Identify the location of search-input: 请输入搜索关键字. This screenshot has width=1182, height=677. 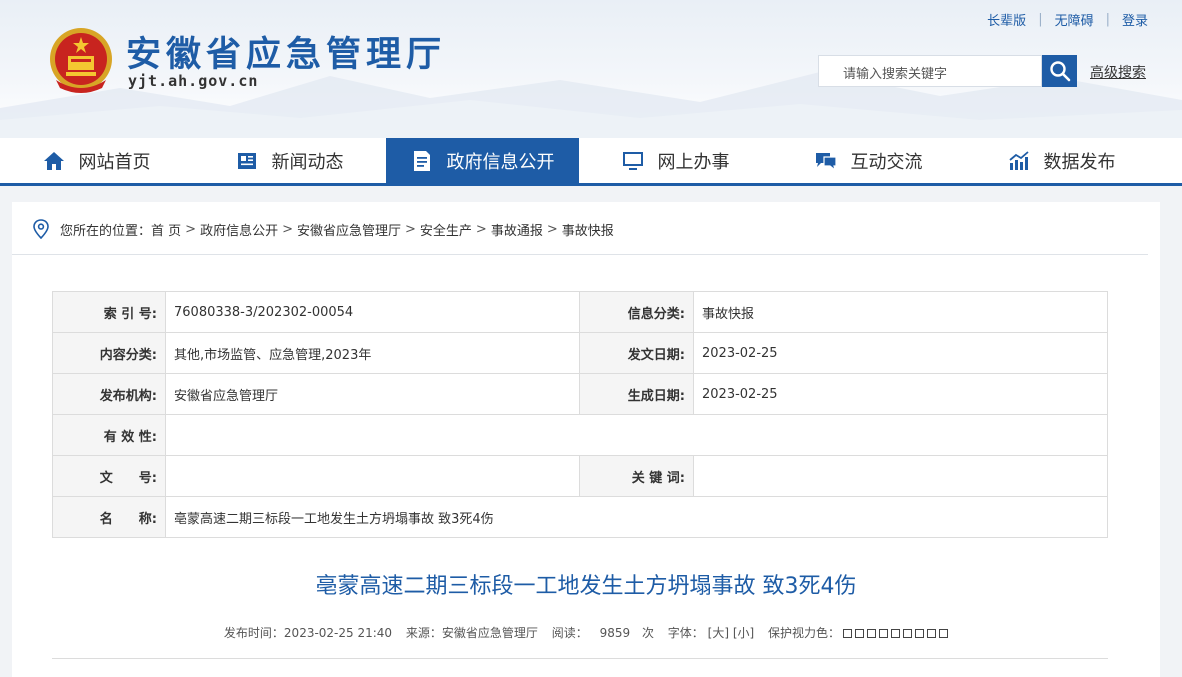
(930, 71).